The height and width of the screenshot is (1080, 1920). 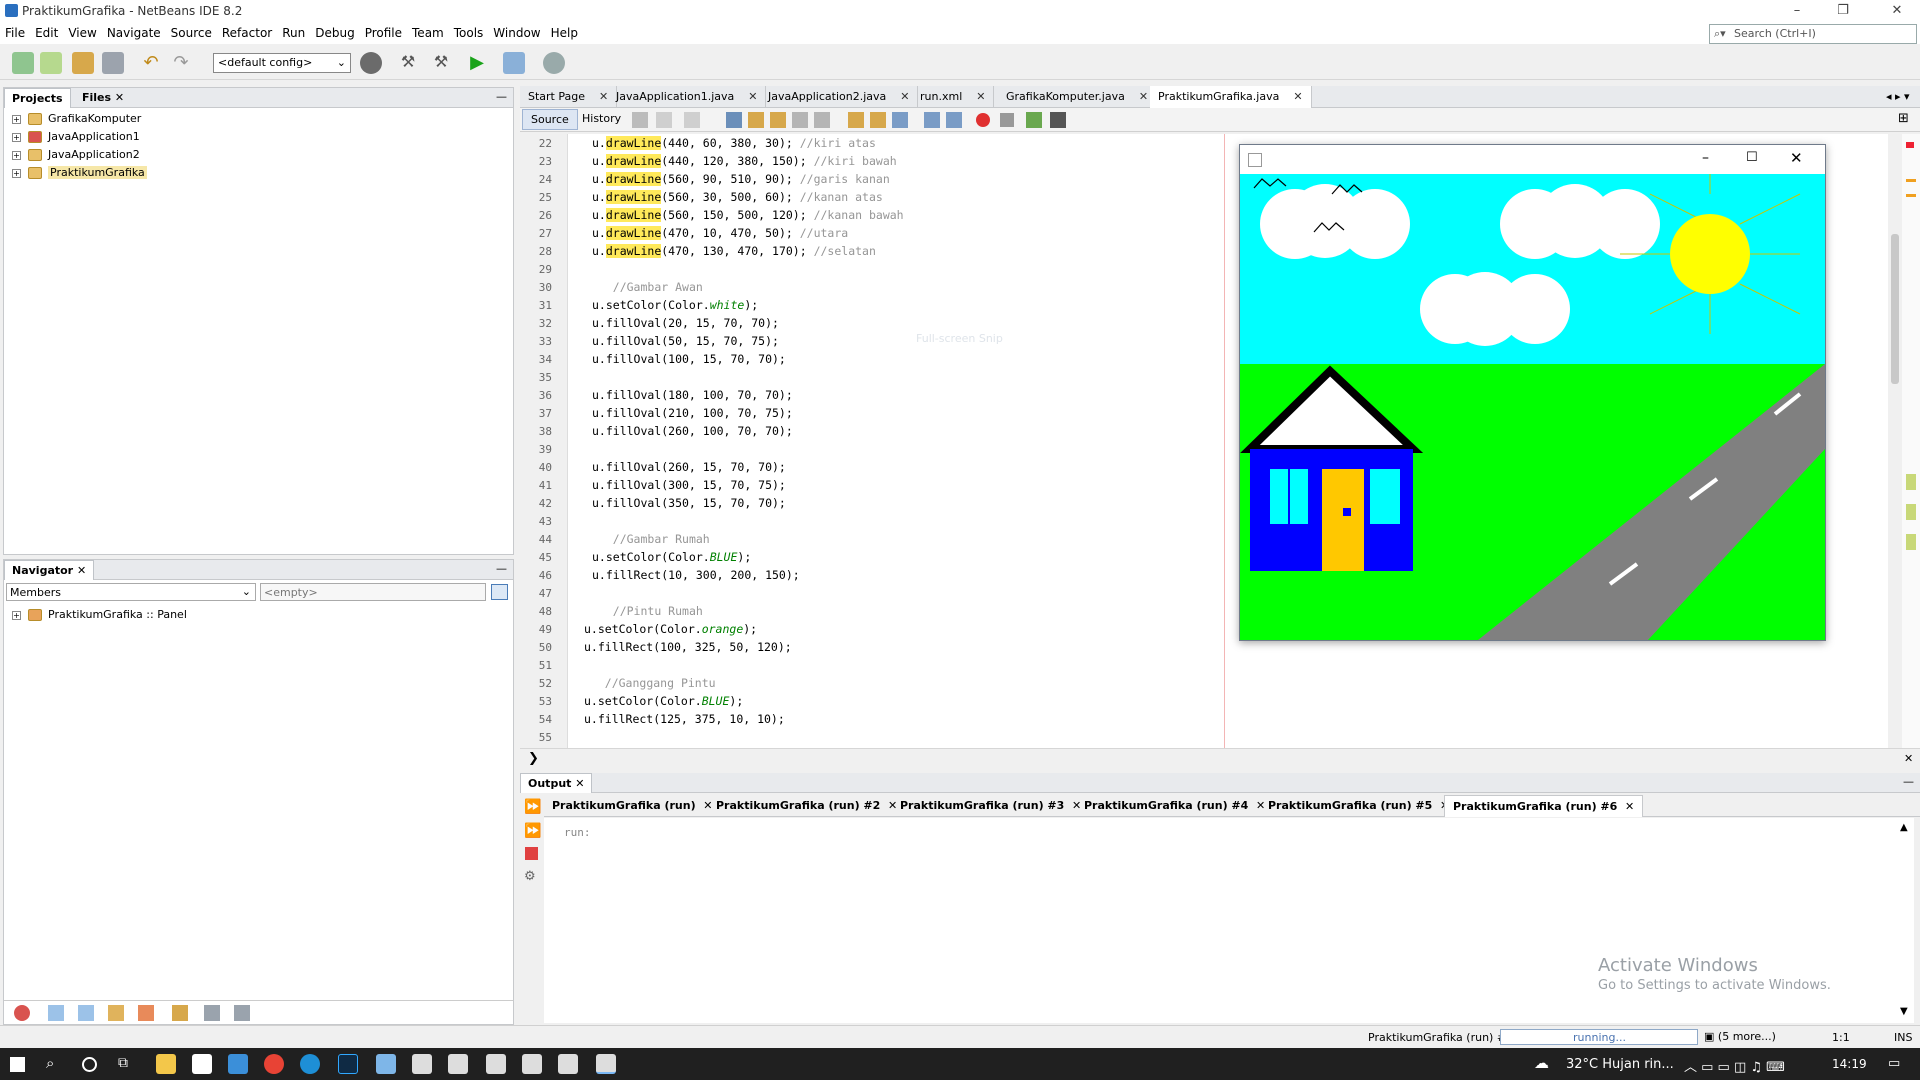 I want to click on chevron-right-icon: ❯, so click(x=533, y=758).